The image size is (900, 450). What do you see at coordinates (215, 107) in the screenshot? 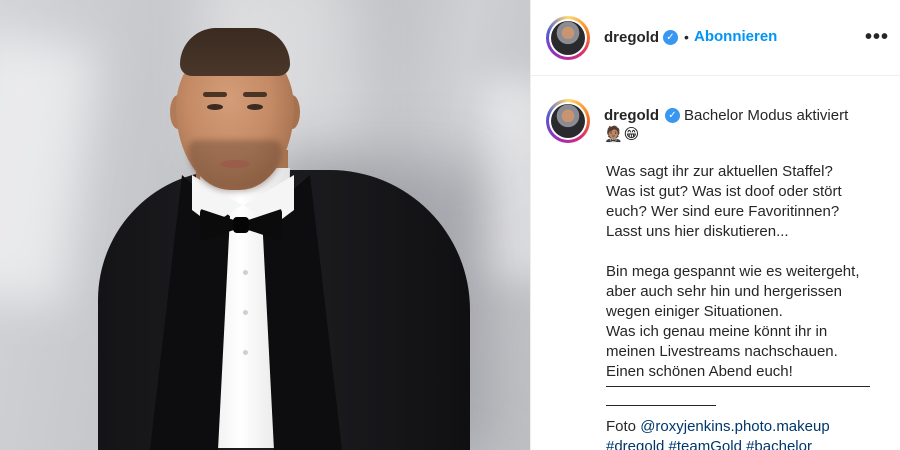
I see `eye-left` at bounding box center [215, 107].